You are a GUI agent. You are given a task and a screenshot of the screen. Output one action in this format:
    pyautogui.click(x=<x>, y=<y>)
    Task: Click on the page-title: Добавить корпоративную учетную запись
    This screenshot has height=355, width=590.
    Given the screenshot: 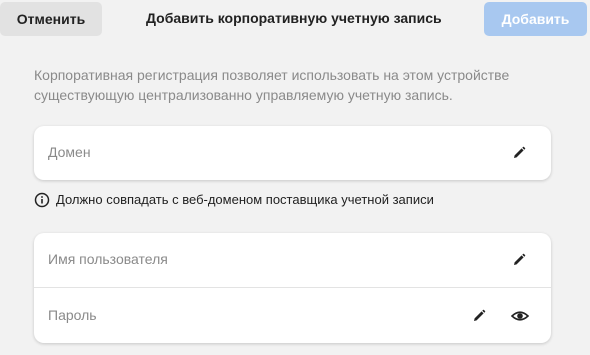 What is the action you would take?
    pyautogui.click(x=294, y=18)
    